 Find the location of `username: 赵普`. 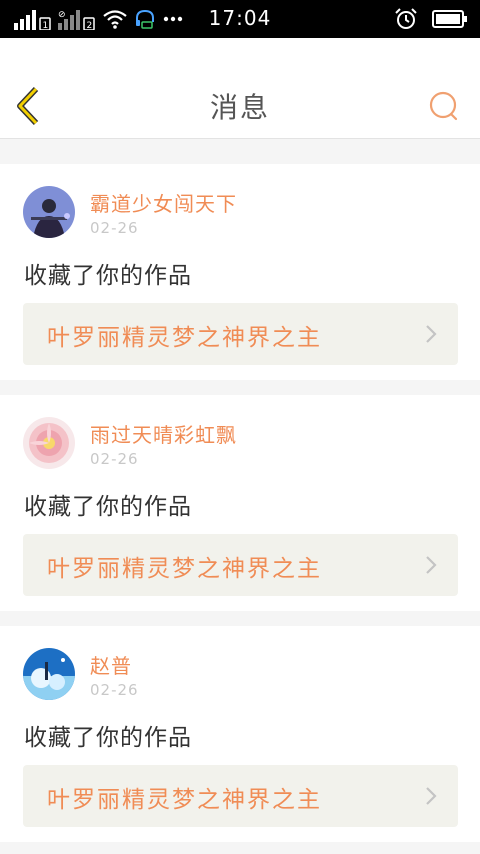

username: 赵普 is located at coordinates (111, 664).